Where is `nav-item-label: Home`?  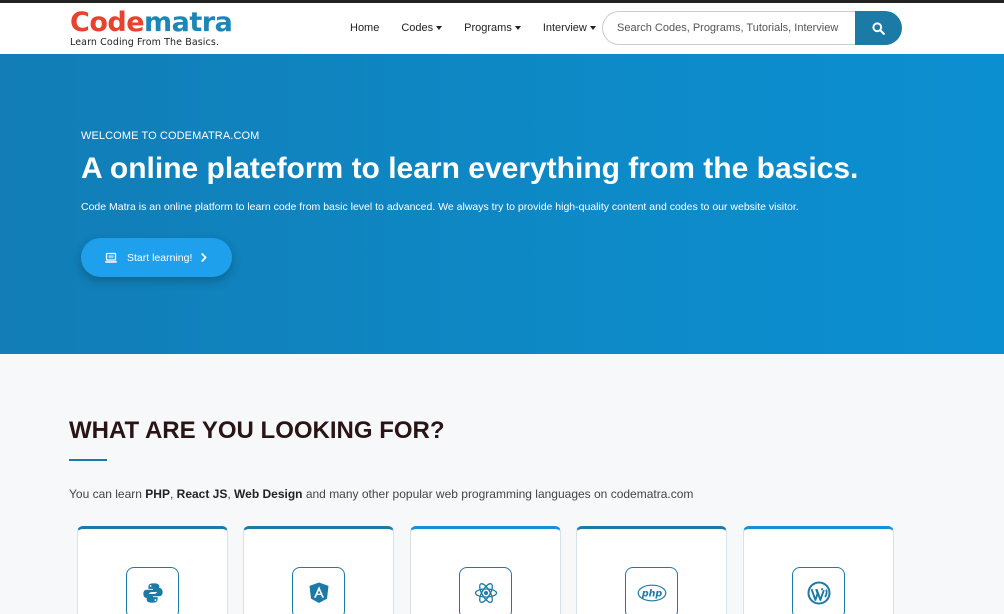
nav-item-label: Home is located at coordinates (365, 28).